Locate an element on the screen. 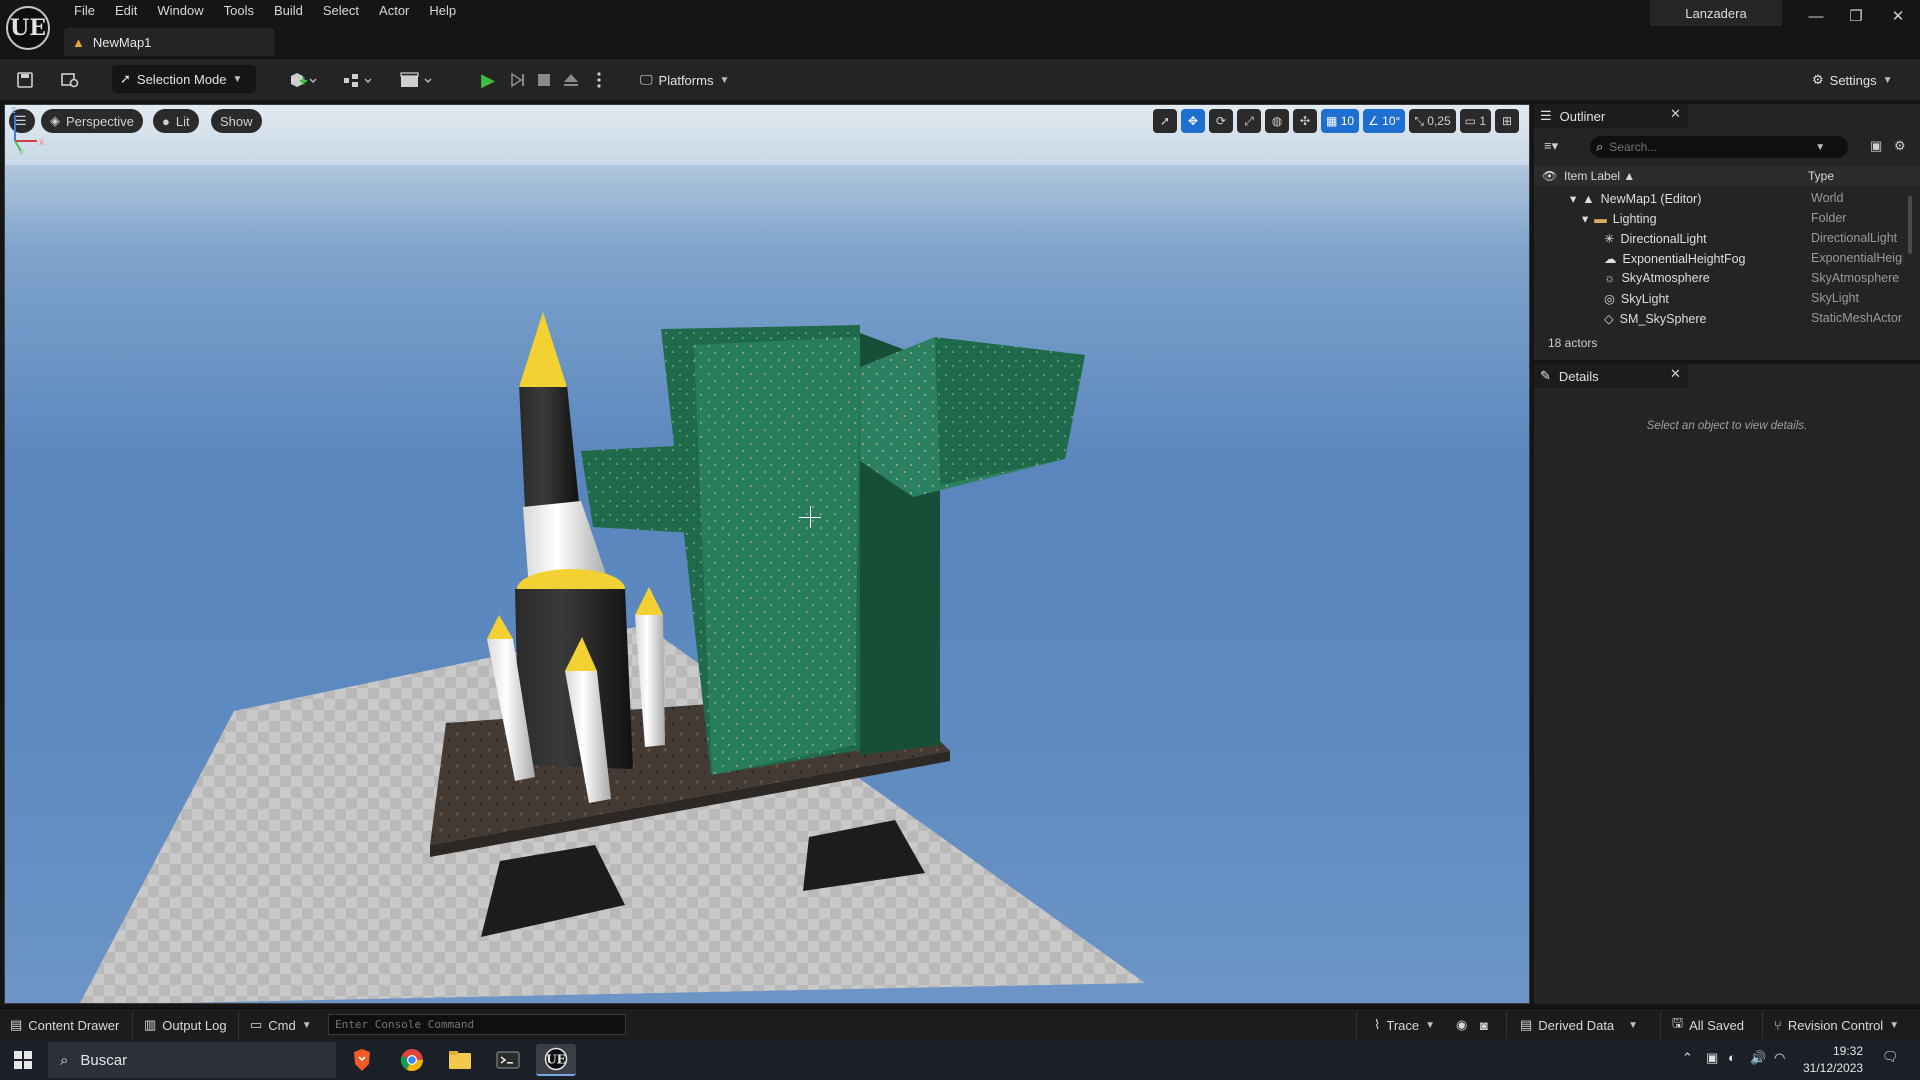 The image size is (1920, 1080). sphere-icon: ● is located at coordinates (166, 121).